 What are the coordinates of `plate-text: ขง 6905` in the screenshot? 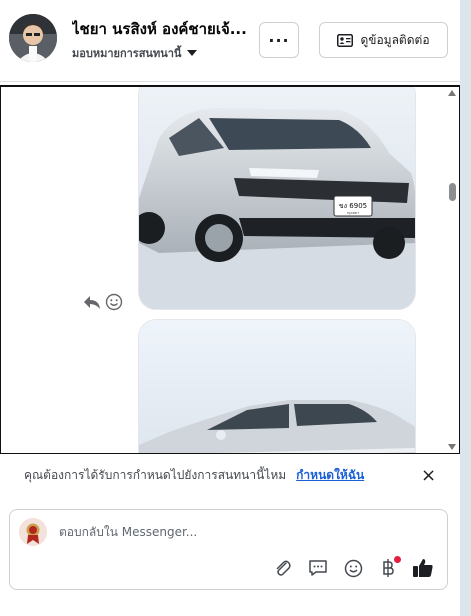 It's located at (353, 206).